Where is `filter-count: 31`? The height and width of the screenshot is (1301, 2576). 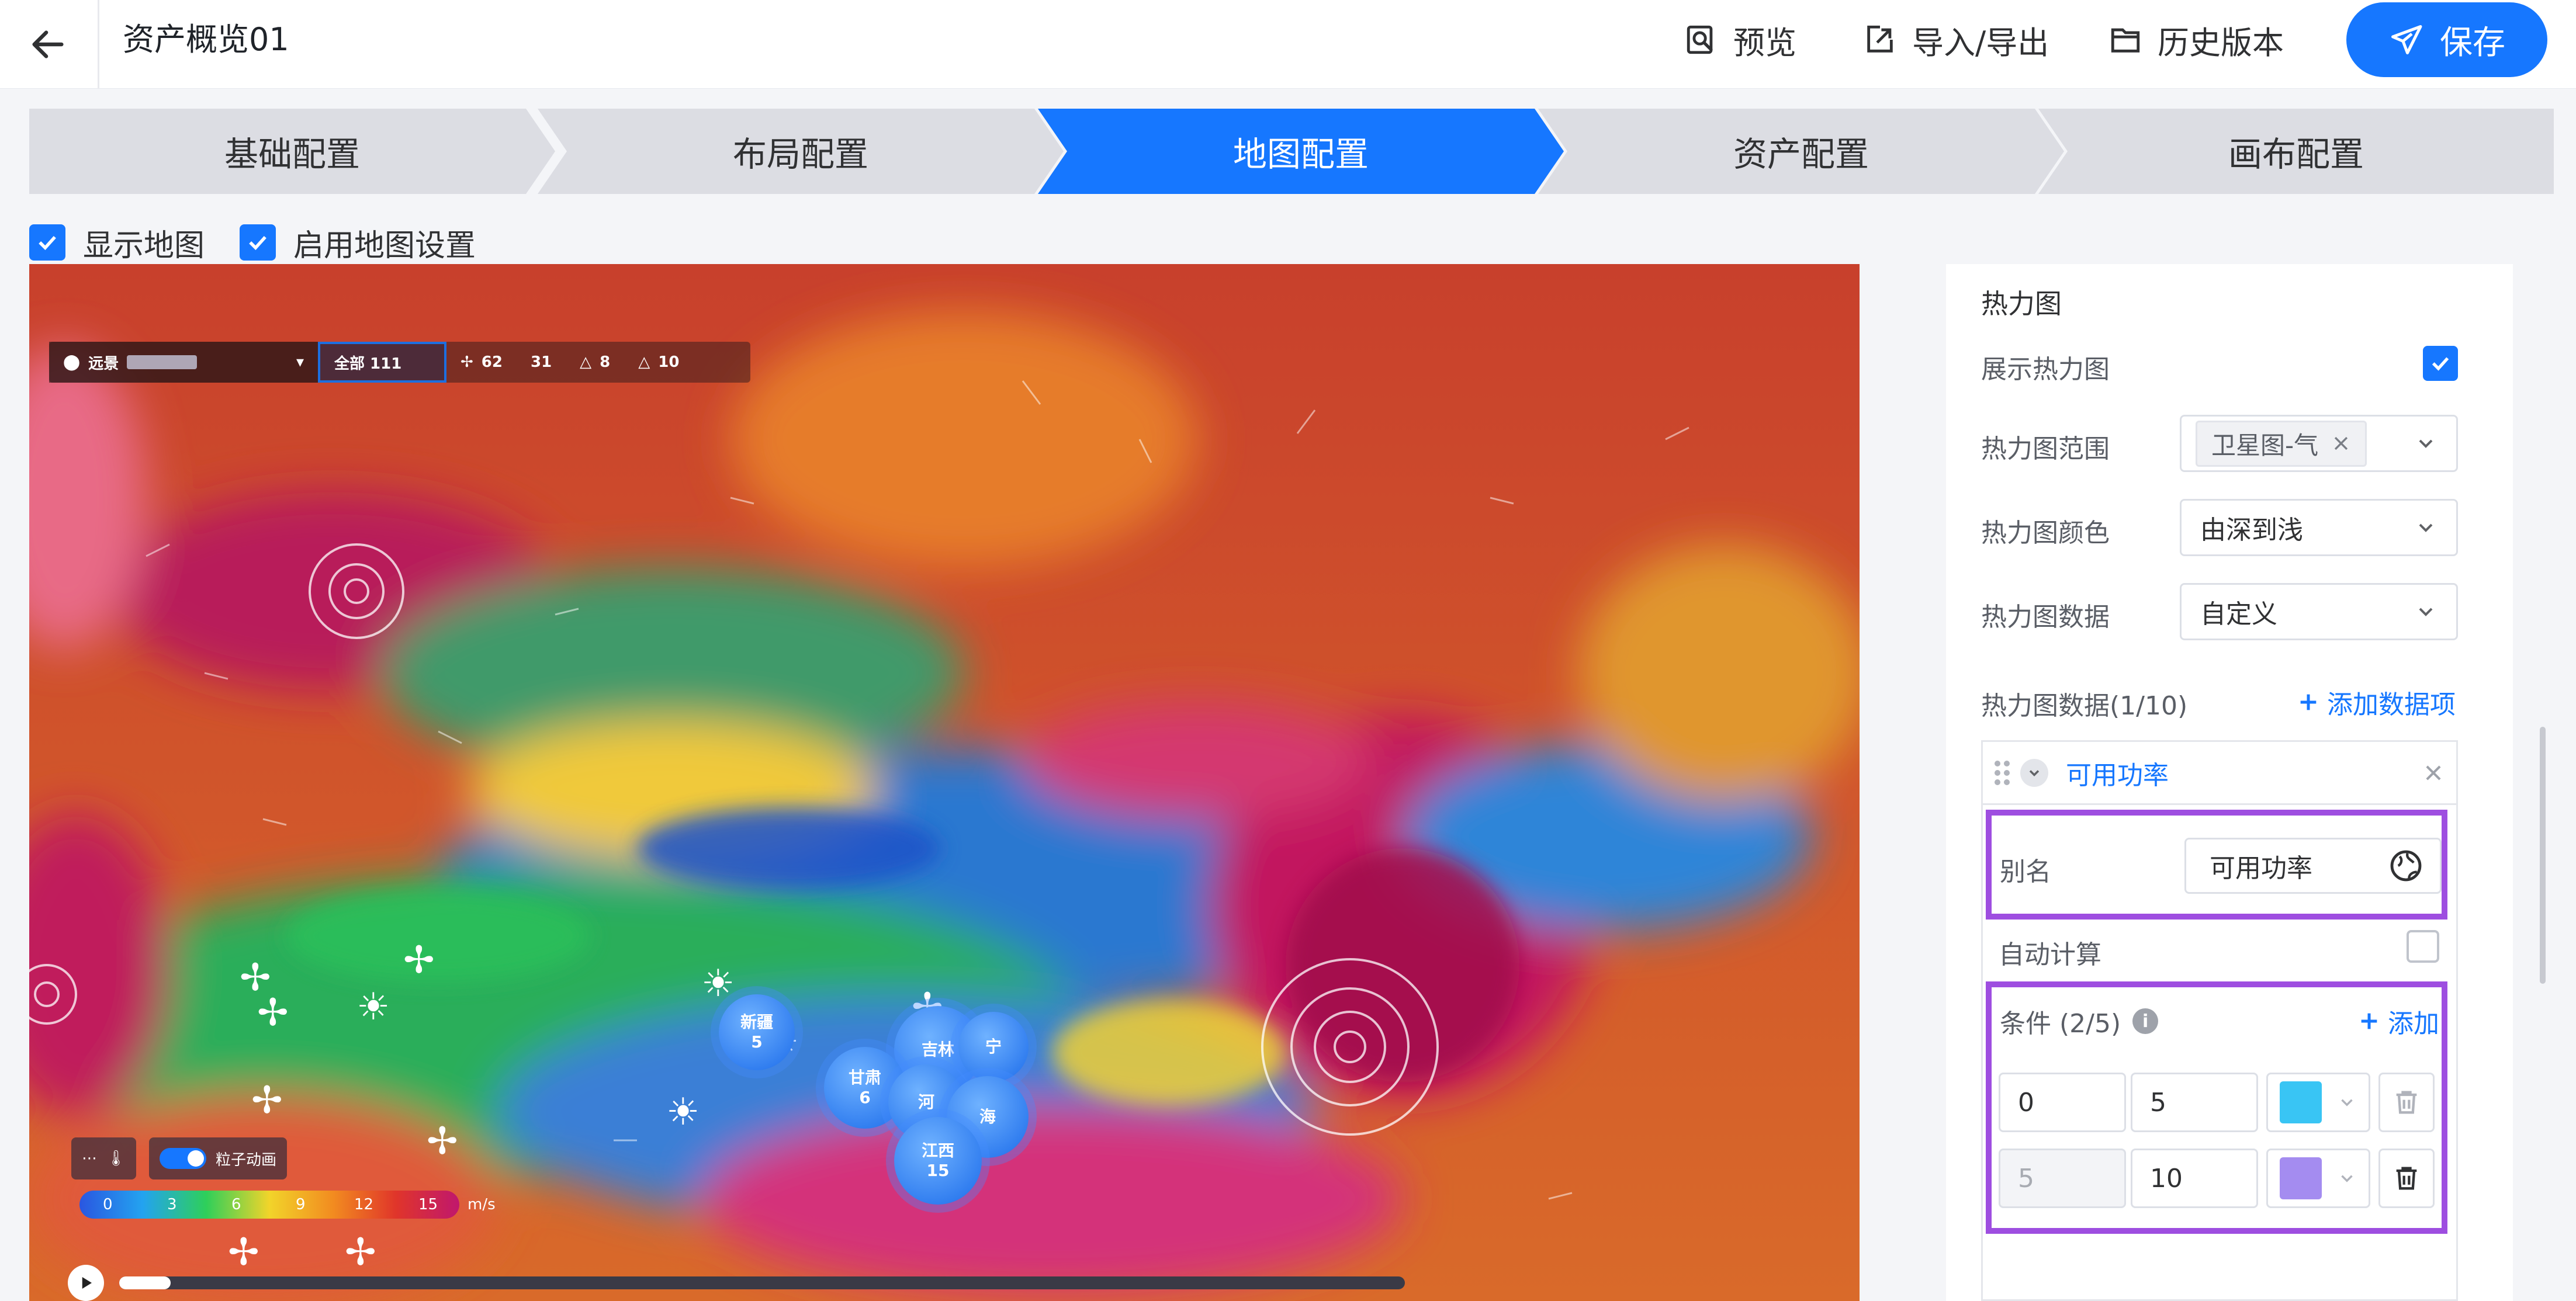 filter-count: 31 is located at coordinates (541, 362).